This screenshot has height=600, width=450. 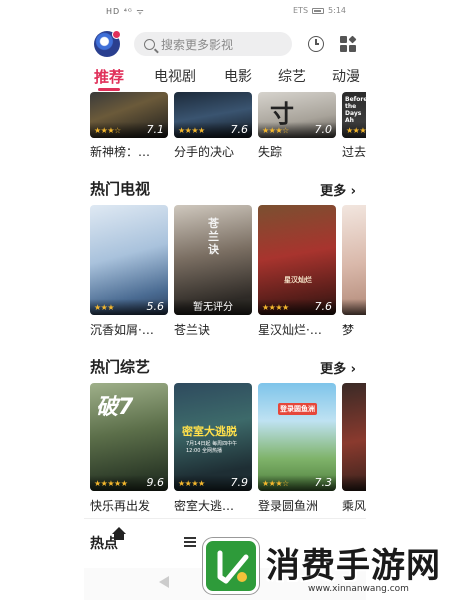 I want to click on search-placeholder: 搜索更多影视, so click(x=197, y=44).